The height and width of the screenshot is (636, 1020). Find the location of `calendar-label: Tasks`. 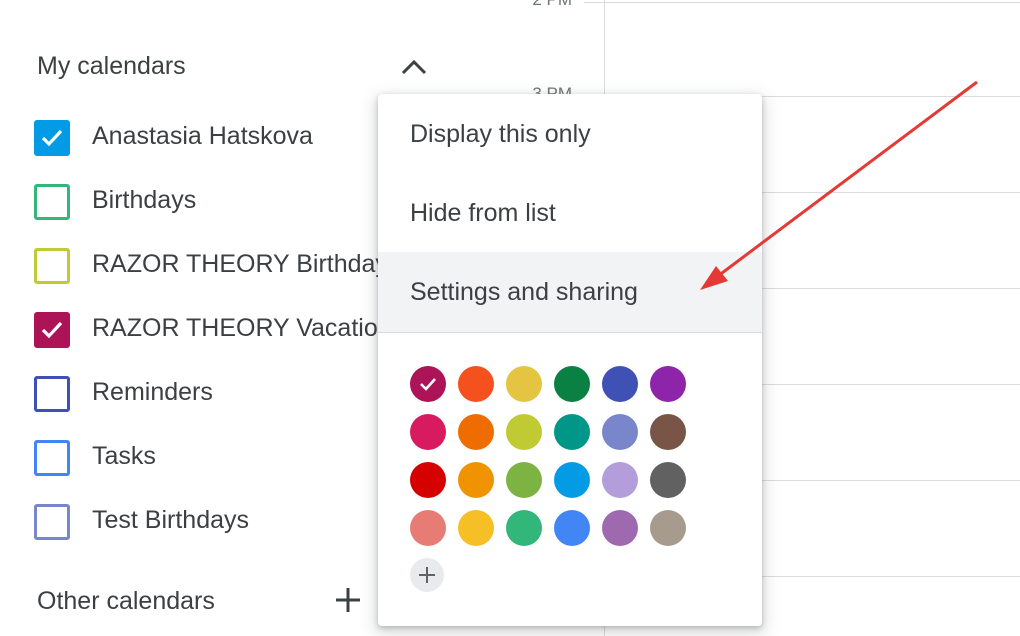

calendar-label: Tasks is located at coordinates (124, 456).